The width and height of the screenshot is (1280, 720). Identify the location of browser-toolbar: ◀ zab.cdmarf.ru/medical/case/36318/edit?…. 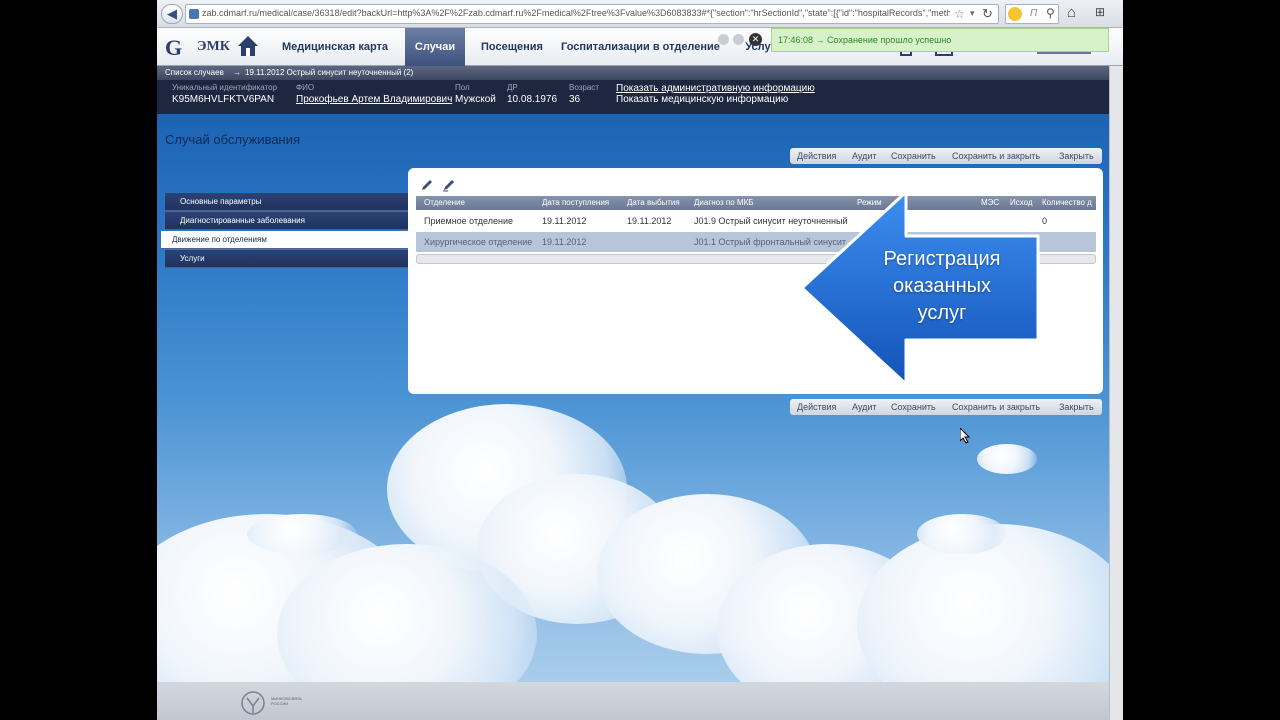
(640, 14).